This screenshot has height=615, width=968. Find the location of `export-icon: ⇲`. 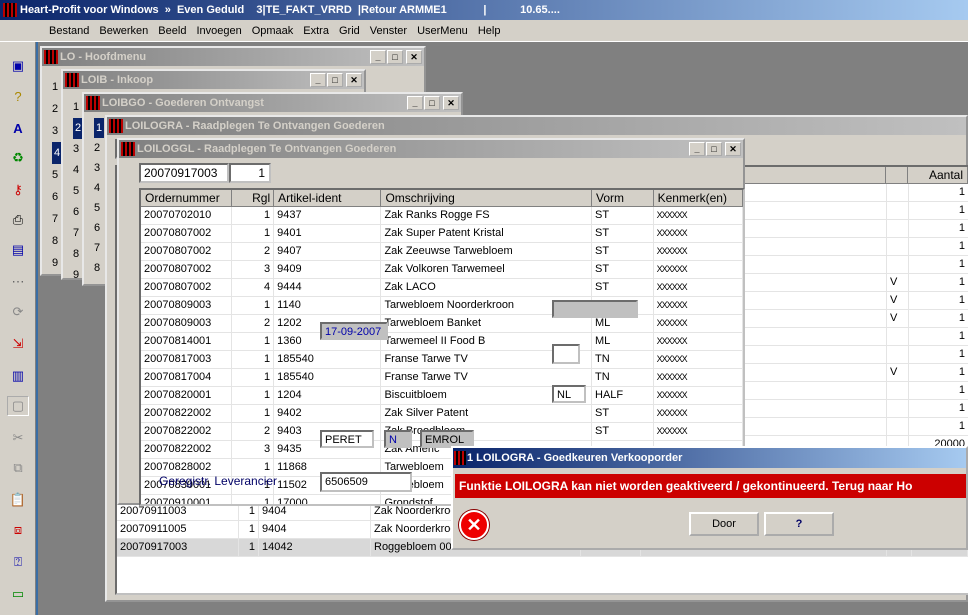

export-icon: ⇲ is located at coordinates (18, 344).